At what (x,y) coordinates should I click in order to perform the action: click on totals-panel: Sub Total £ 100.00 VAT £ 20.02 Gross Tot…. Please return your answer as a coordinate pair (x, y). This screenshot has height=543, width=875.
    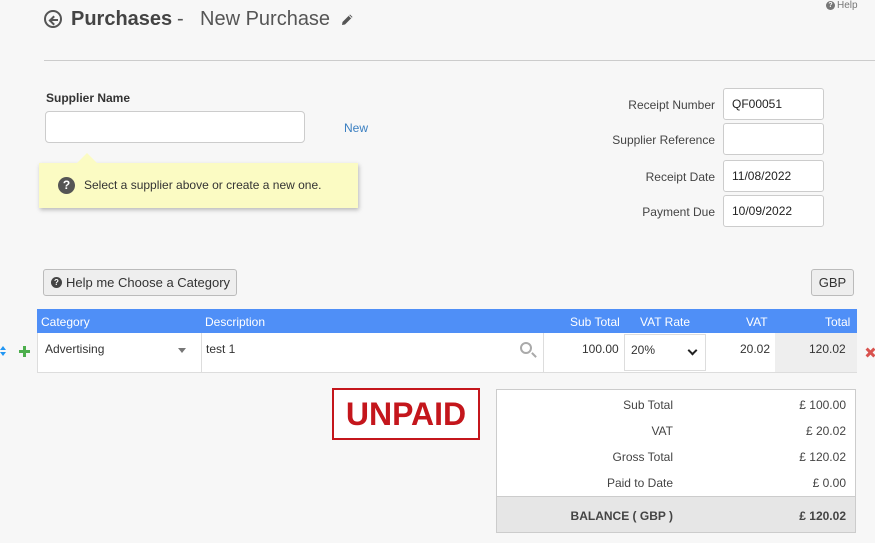
    Looking at the image, I should click on (676, 461).